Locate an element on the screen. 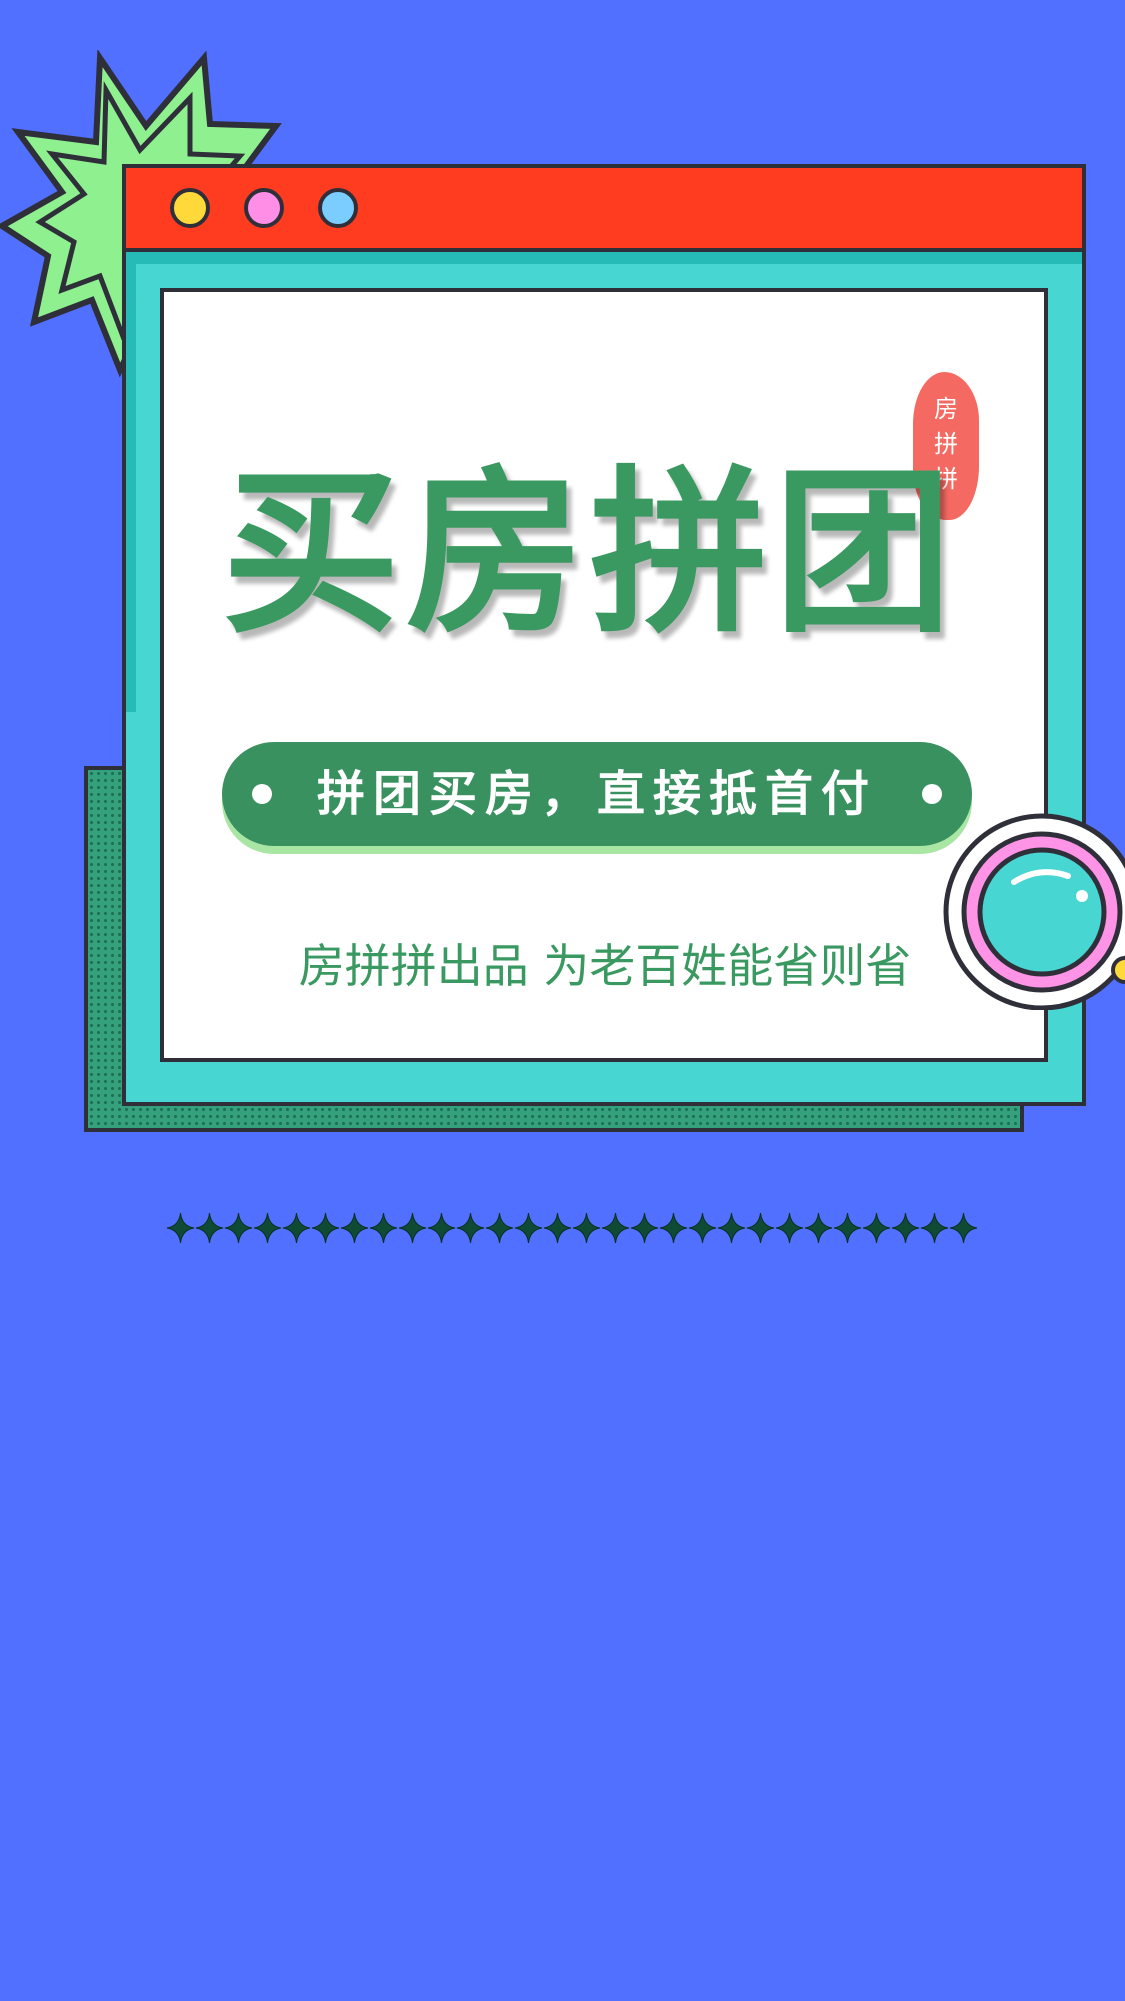 The image size is (1125, 2001). window-titlebar is located at coordinates (604, 210).